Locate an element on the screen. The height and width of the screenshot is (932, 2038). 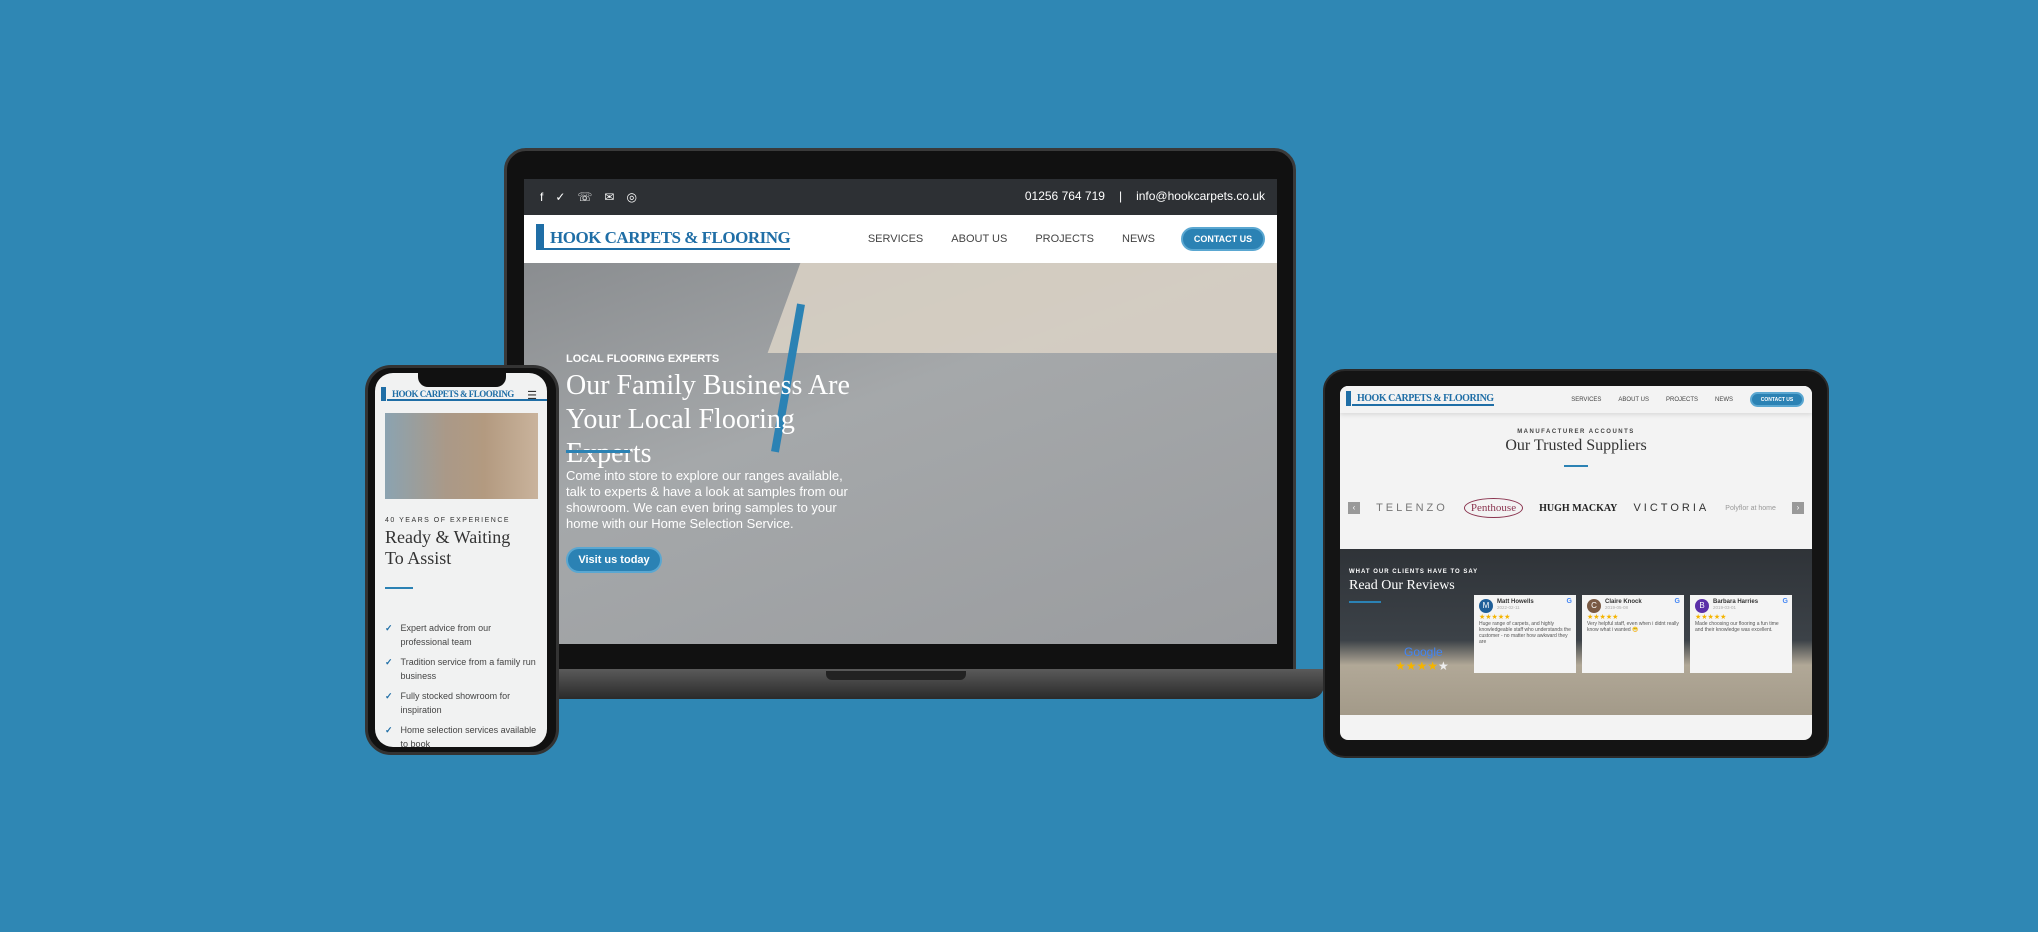
checkatrade-icon: ✓ is located at coordinates (560, 197).